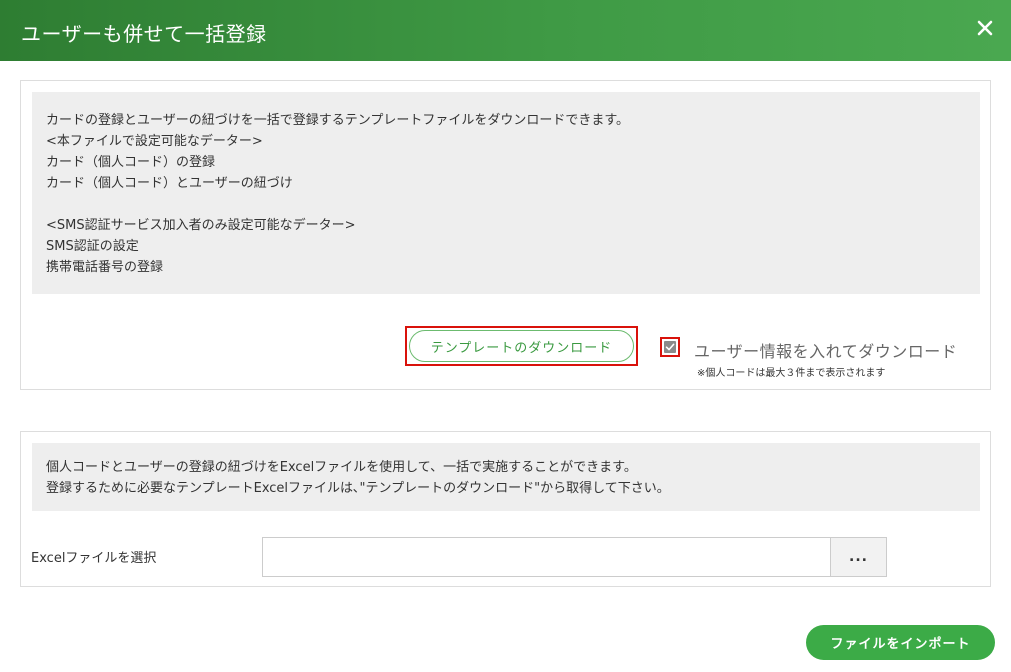  What do you see at coordinates (825, 350) in the screenshot?
I see `include-user-info-label: ユーザー情報を入れてダウンロード` at bounding box center [825, 350].